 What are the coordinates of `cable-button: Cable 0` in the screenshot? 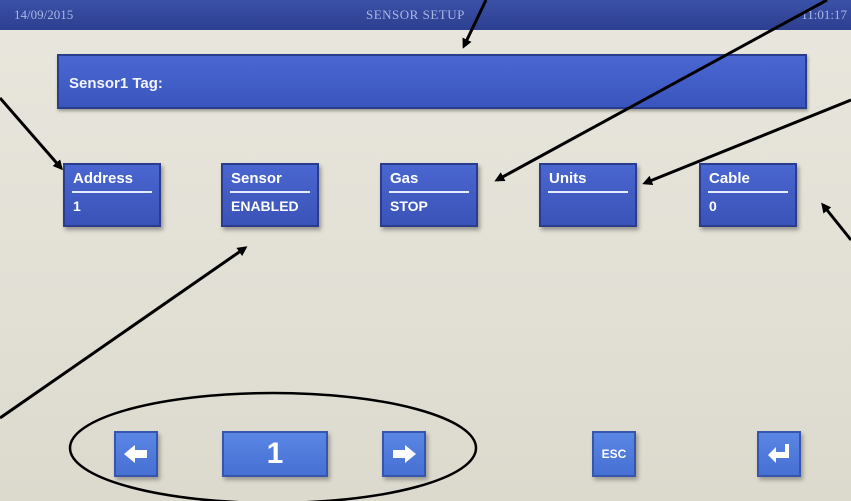 It's located at (748, 195).